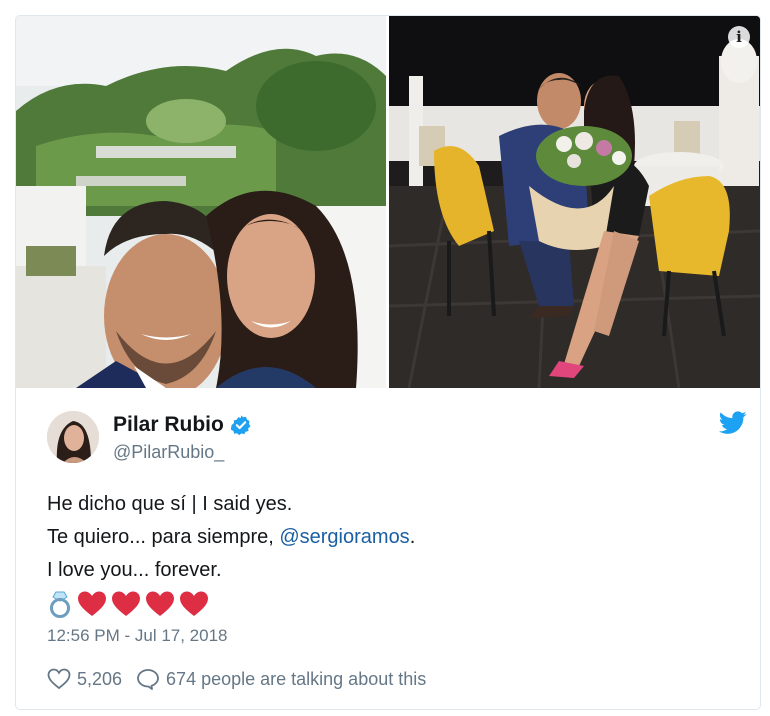  What do you see at coordinates (739, 37) in the screenshot?
I see `info-icon: i` at bounding box center [739, 37].